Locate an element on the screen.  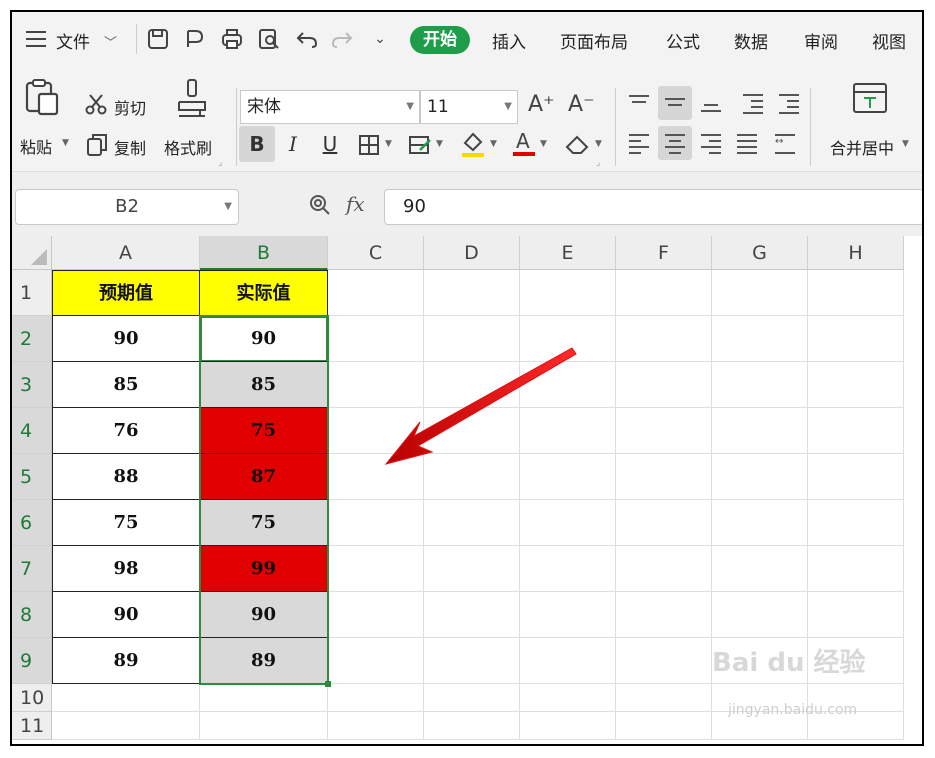
row-header-7: 7 is located at coordinates (32, 569).